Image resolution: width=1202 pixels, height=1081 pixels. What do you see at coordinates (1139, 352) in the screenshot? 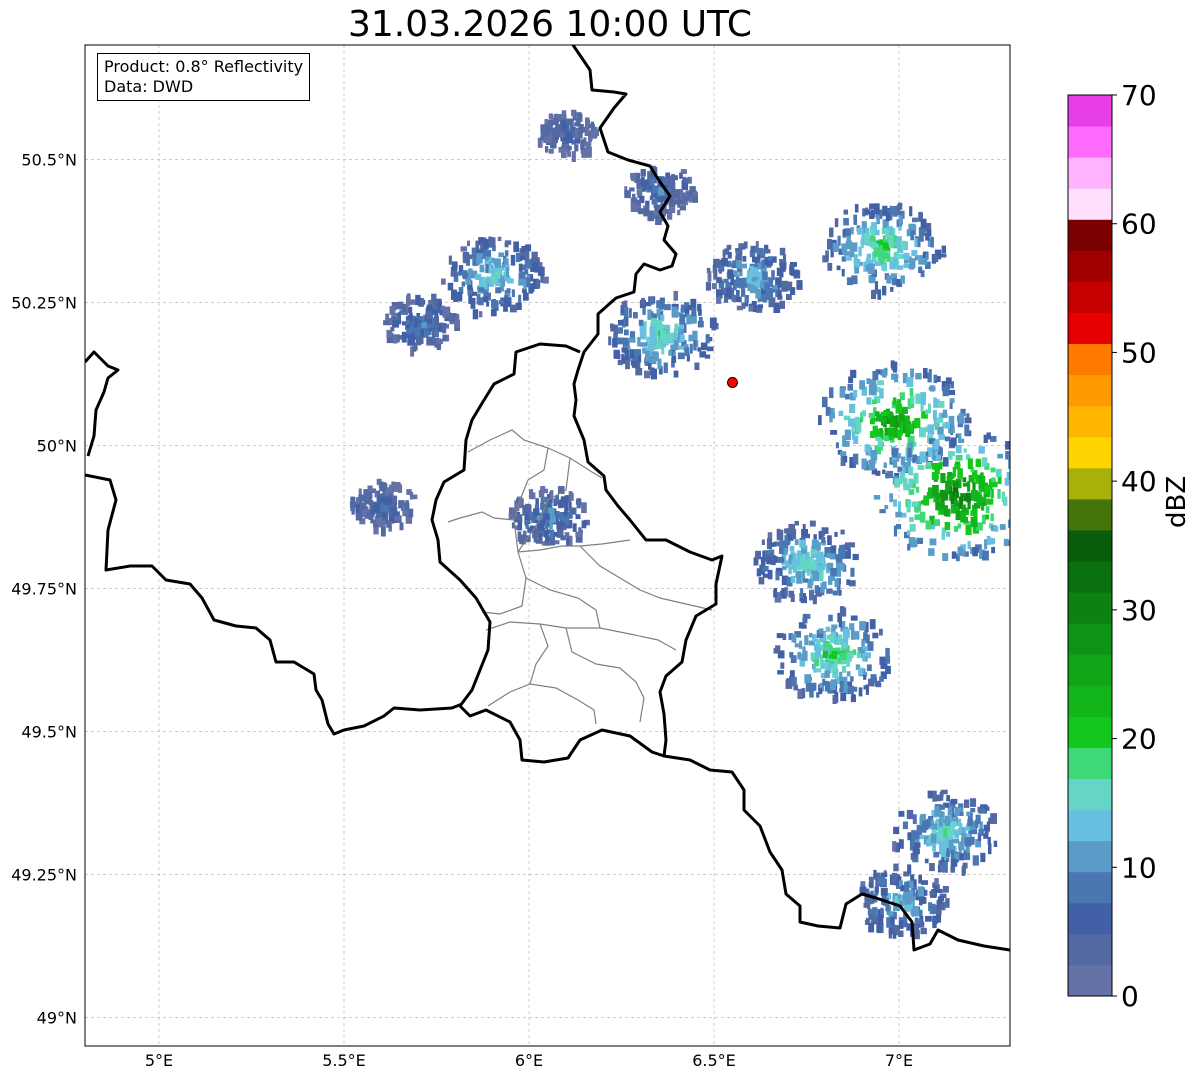
I see `colorbar-tick-label: 50` at bounding box center [1139, 352].